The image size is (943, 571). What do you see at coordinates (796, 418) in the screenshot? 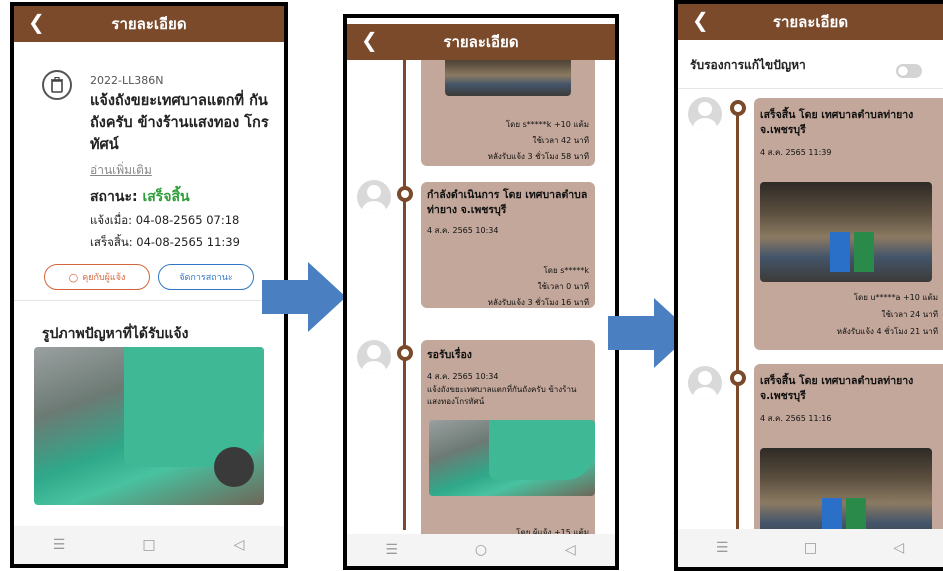
I see `card-date: 4 ส.ค. 2565 11:16` at bounding box center [796, 418].